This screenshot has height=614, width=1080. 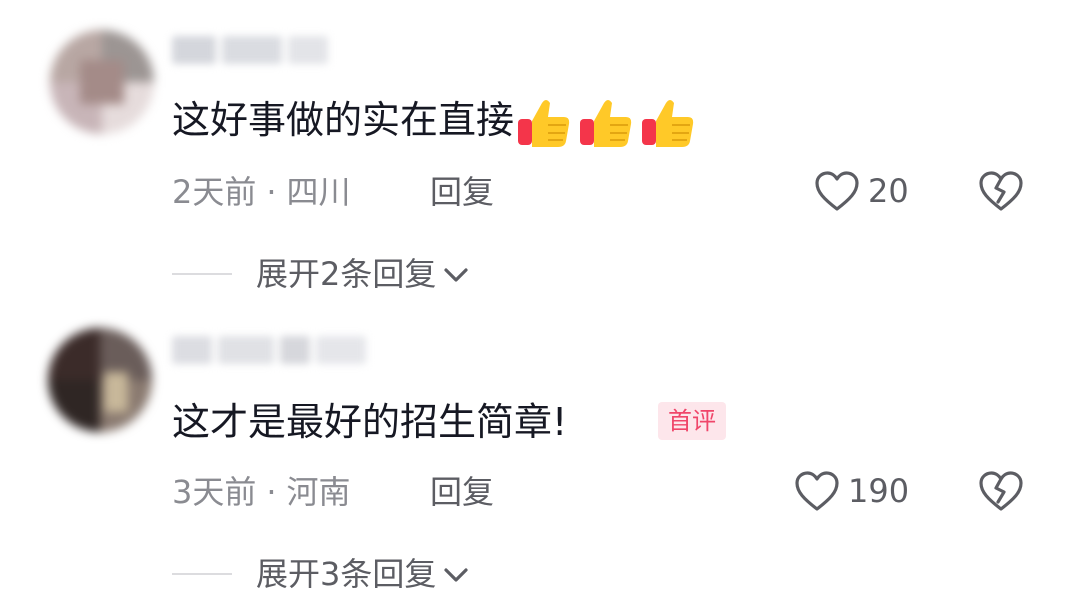 What do you see at coordinates (318, 192) in the screenshot?
I see `comment-location: 四川` at bounding box center [318, 192].